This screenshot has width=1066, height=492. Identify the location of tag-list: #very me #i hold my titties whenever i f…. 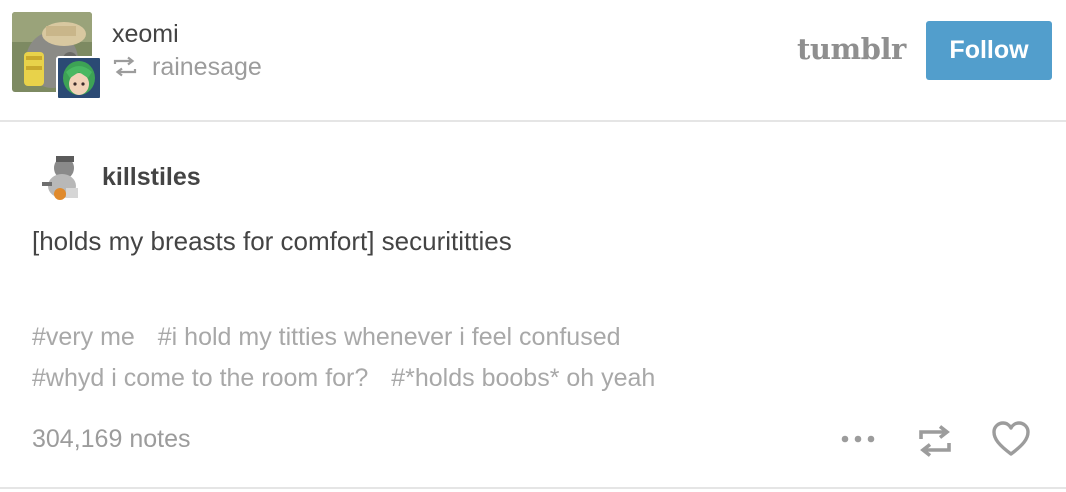
(482, 358).